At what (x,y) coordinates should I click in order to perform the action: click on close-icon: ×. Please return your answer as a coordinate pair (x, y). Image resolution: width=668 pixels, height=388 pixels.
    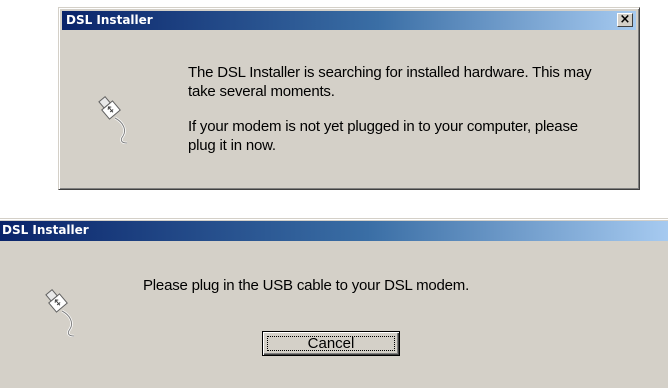
    Looking at the image, I should click on (625, 19).